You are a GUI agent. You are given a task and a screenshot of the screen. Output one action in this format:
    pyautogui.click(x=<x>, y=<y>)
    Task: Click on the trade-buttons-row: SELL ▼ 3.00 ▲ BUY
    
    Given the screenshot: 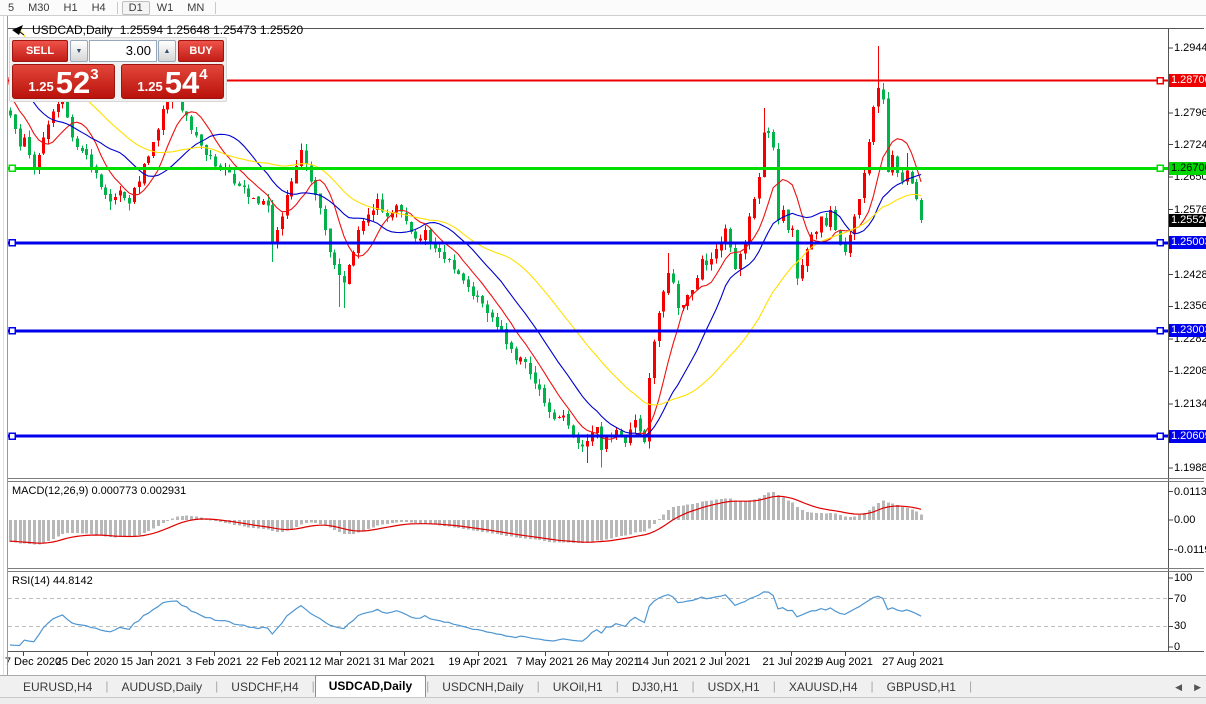 What is the action you would take?
    pyautogui.click(x=118, y=51)
    